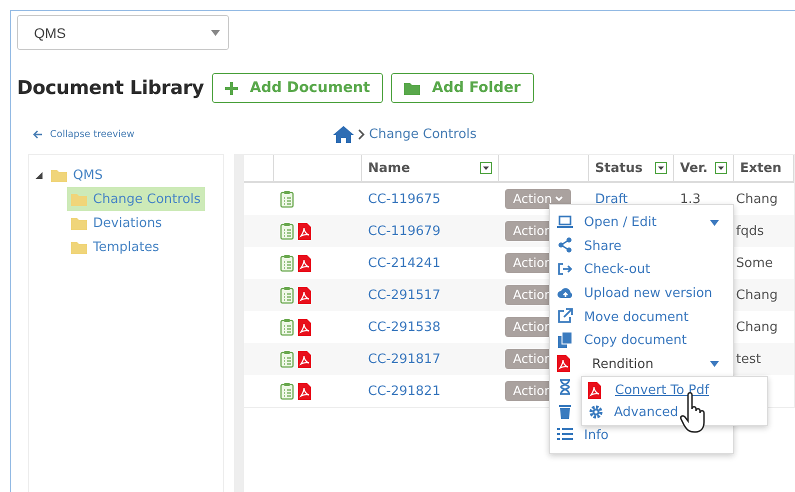 This screenshot has width=795, height=492. I want to click on hourglass-icon, so click(565, 386).